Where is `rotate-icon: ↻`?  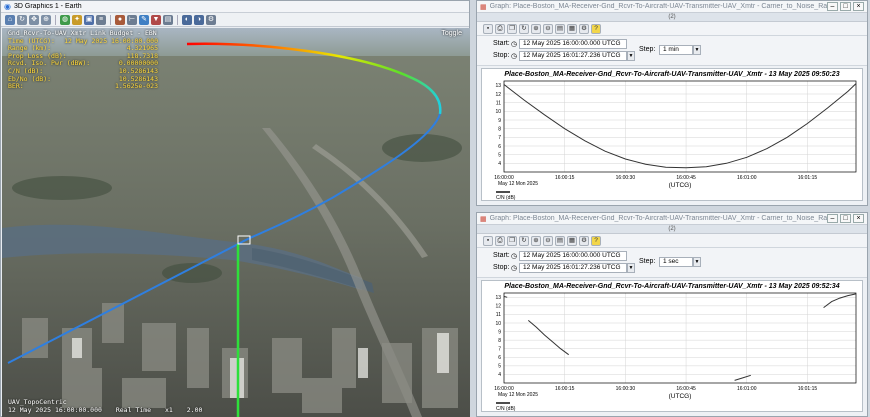
rotate-icon: ↻ is located at coordinates (22, 19).